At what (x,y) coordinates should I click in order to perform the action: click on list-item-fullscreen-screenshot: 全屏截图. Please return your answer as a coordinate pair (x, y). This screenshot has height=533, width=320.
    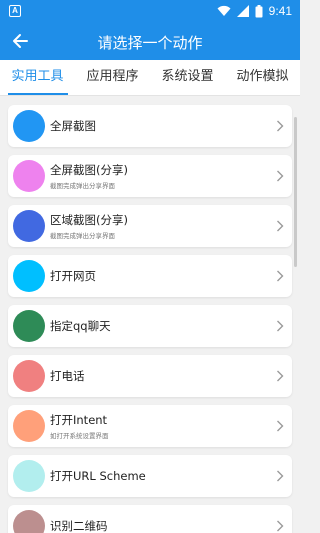
    Looking at the image, I should click on (150, 126).